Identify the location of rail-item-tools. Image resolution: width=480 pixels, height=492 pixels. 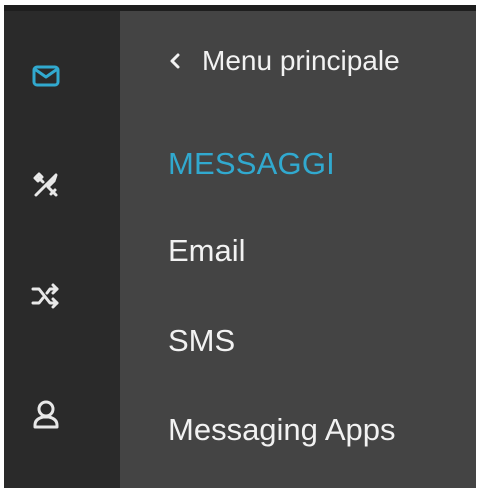
(62, 185).